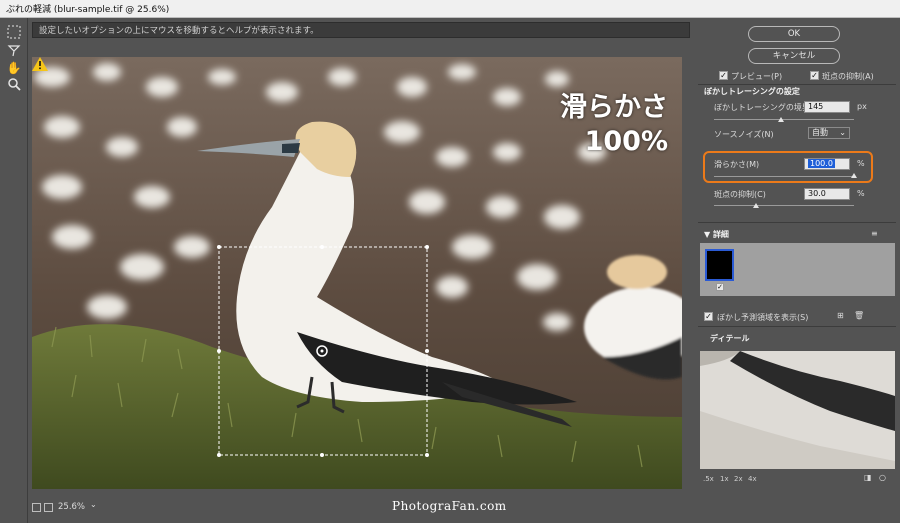  Describe the element at coordinates (821, 163) in the screenshot. I see `smoothing-value: 100.0` at that location.